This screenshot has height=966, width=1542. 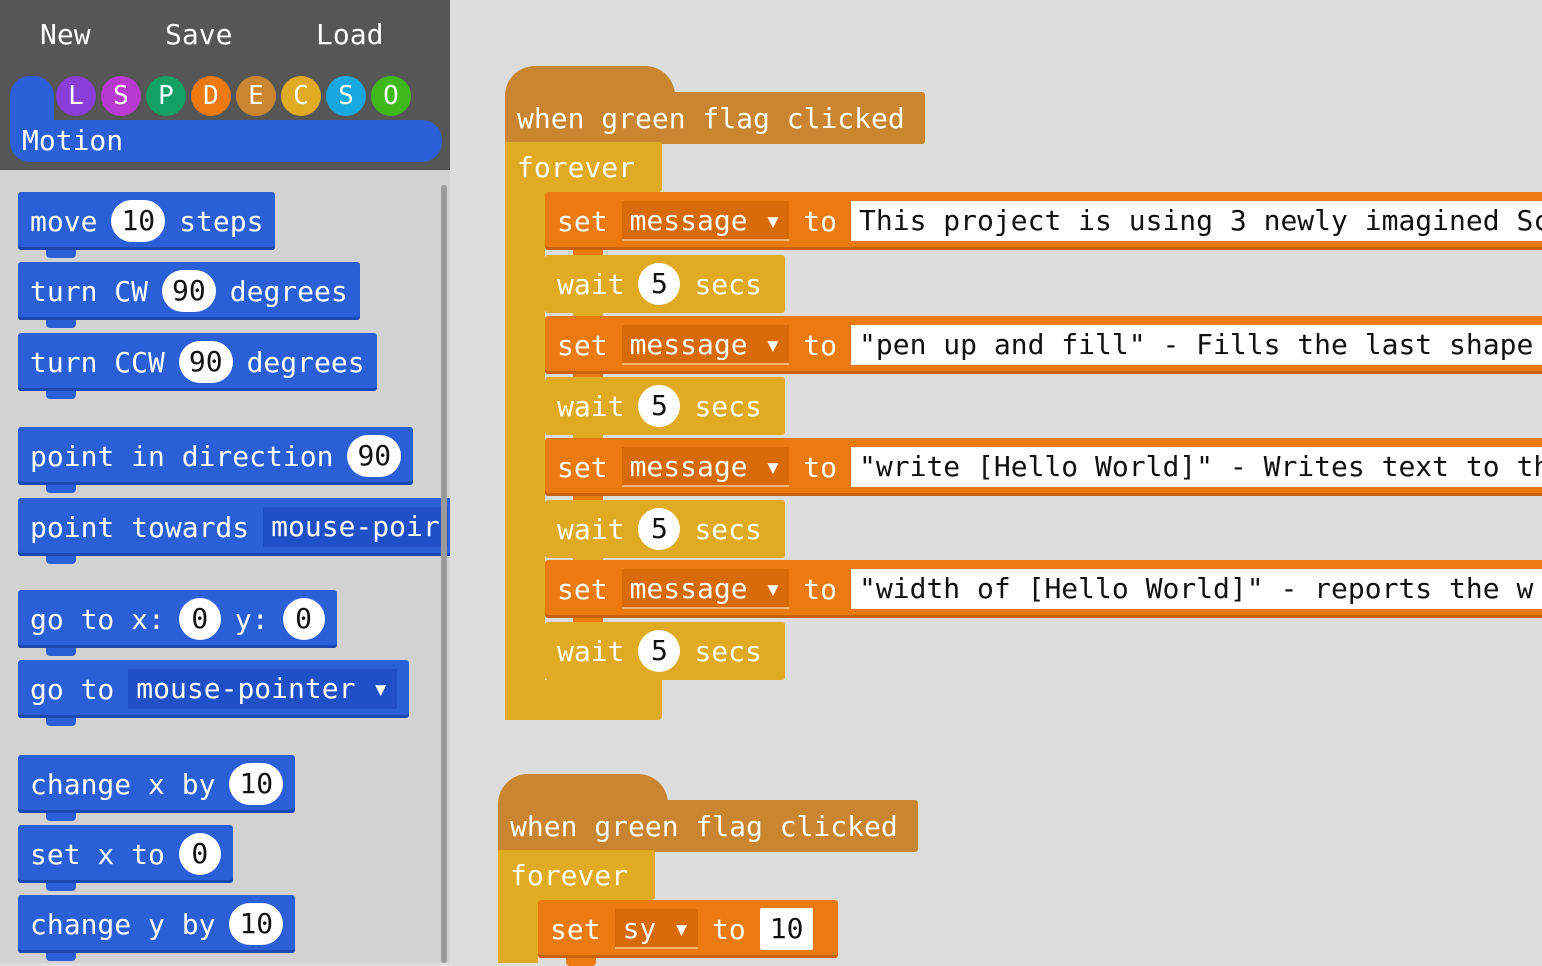 I want to click on block-move-steps: move 10 steps, so click(x=147, y=225).